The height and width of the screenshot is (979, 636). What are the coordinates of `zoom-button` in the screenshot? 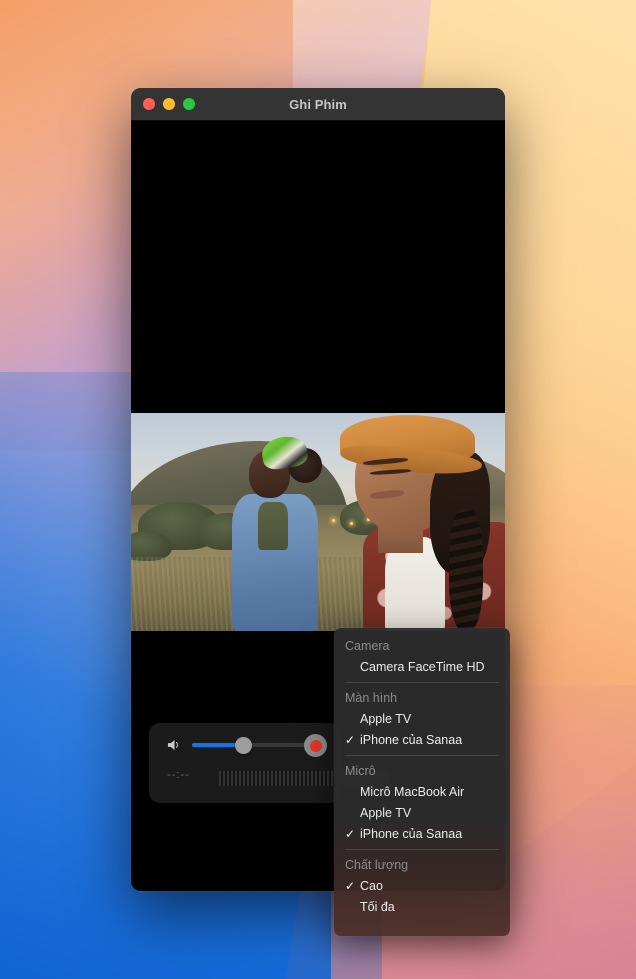 It's located at (189, 104).